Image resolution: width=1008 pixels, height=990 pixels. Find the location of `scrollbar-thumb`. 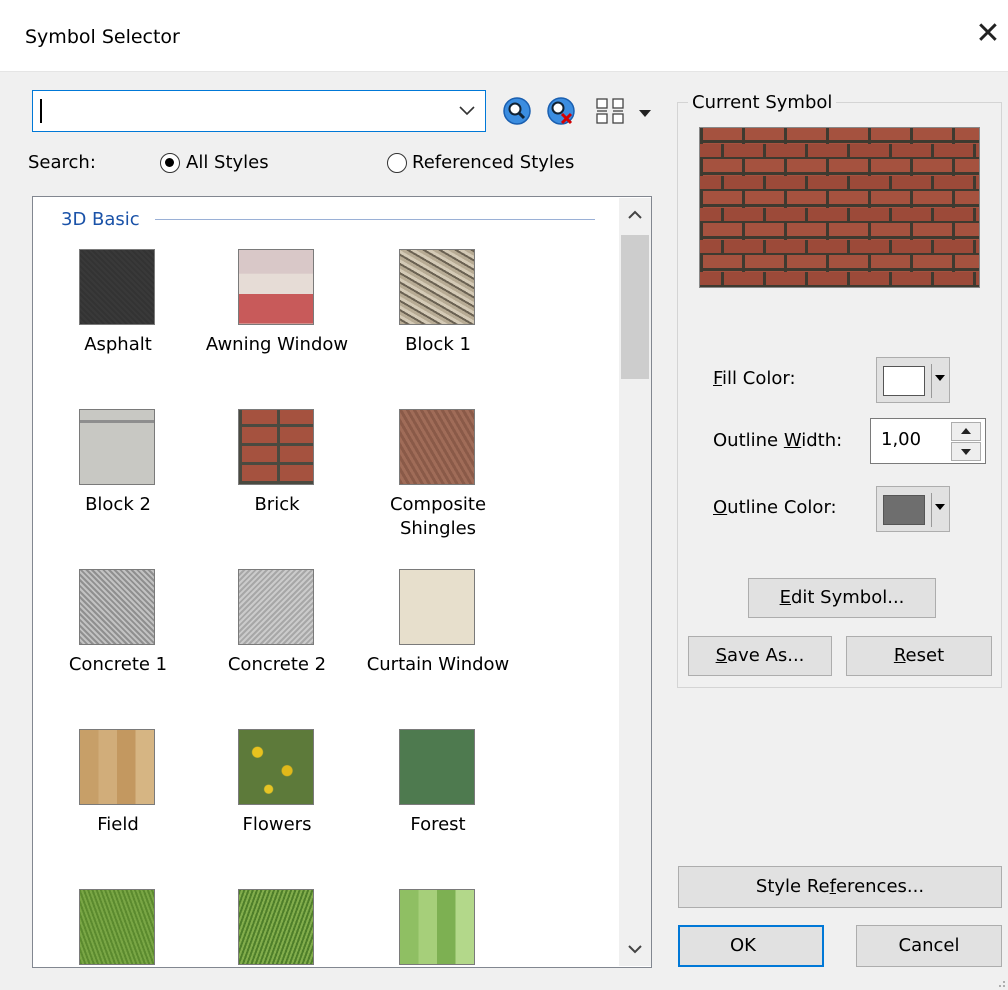

scrollbar-thumb is located at coordinates (635, 307).